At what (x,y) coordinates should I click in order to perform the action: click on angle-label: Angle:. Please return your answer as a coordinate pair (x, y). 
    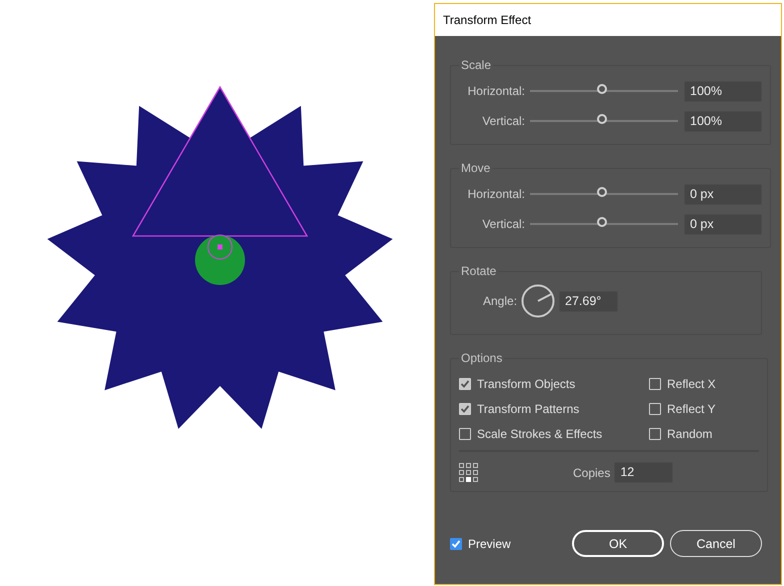
    Looking at the image, I should click on (500, 301).